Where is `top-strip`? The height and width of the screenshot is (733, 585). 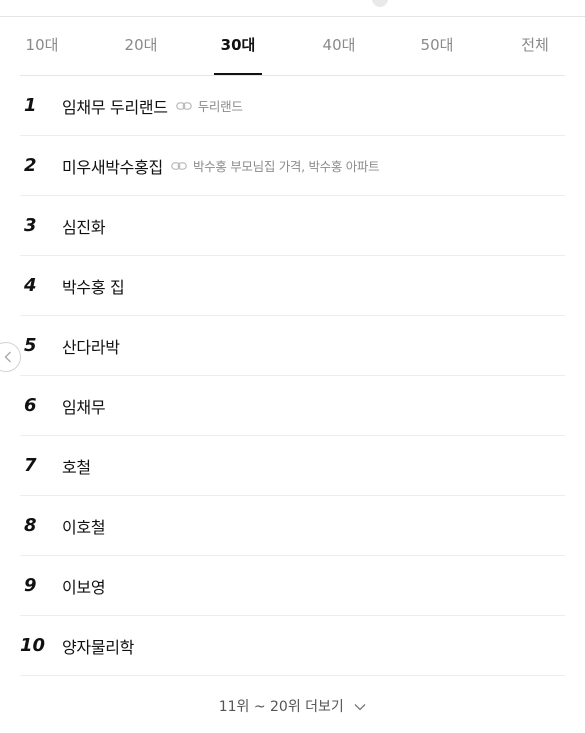 top-strip is located at coordinates (292, 8).